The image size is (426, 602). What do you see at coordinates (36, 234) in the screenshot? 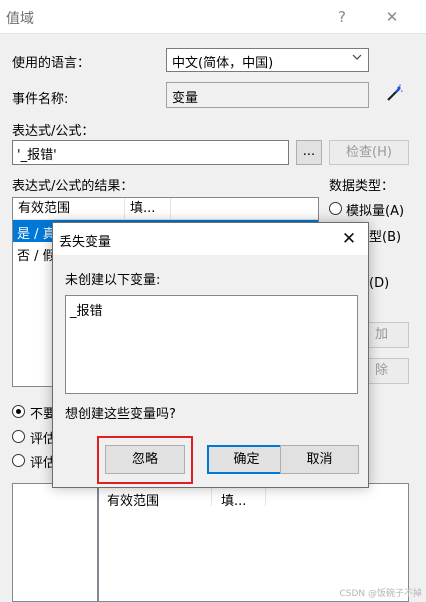
I see `row-value: 是 / 真` at bounding box center [36, 234].